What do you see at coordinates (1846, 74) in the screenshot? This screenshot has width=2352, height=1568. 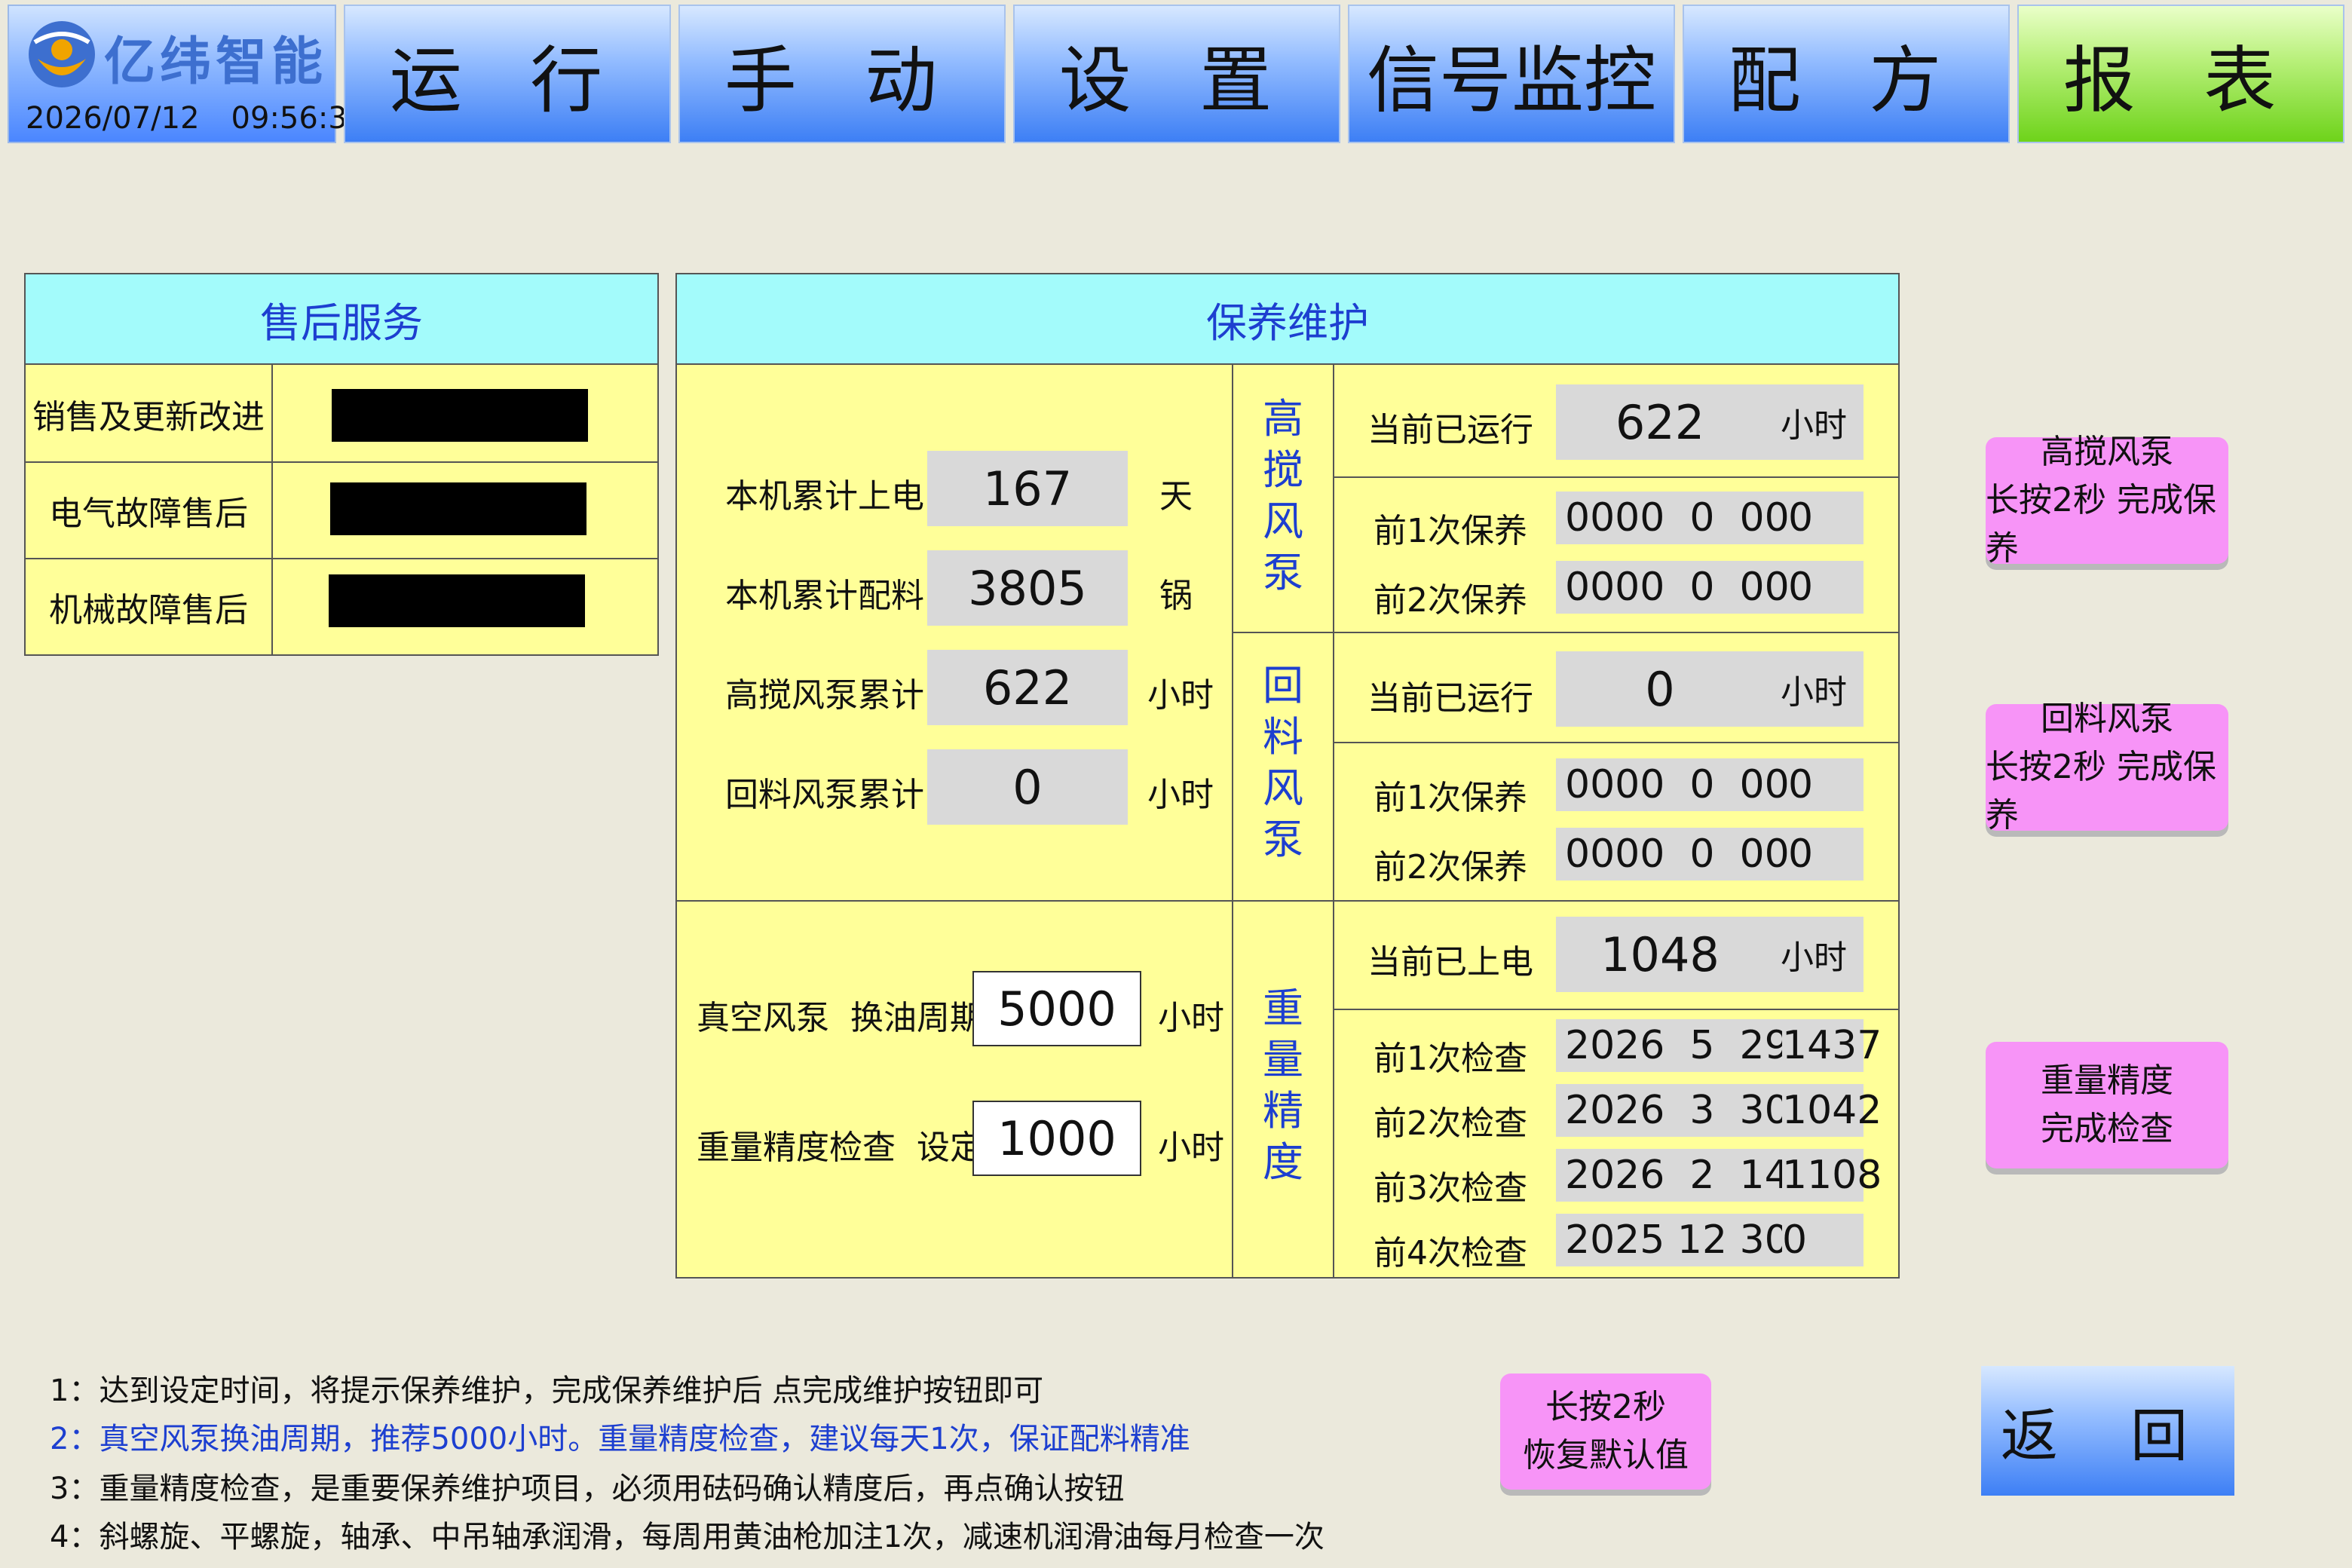 I see `tab-recipe: 配 方` at bounding box center [1846, 74].